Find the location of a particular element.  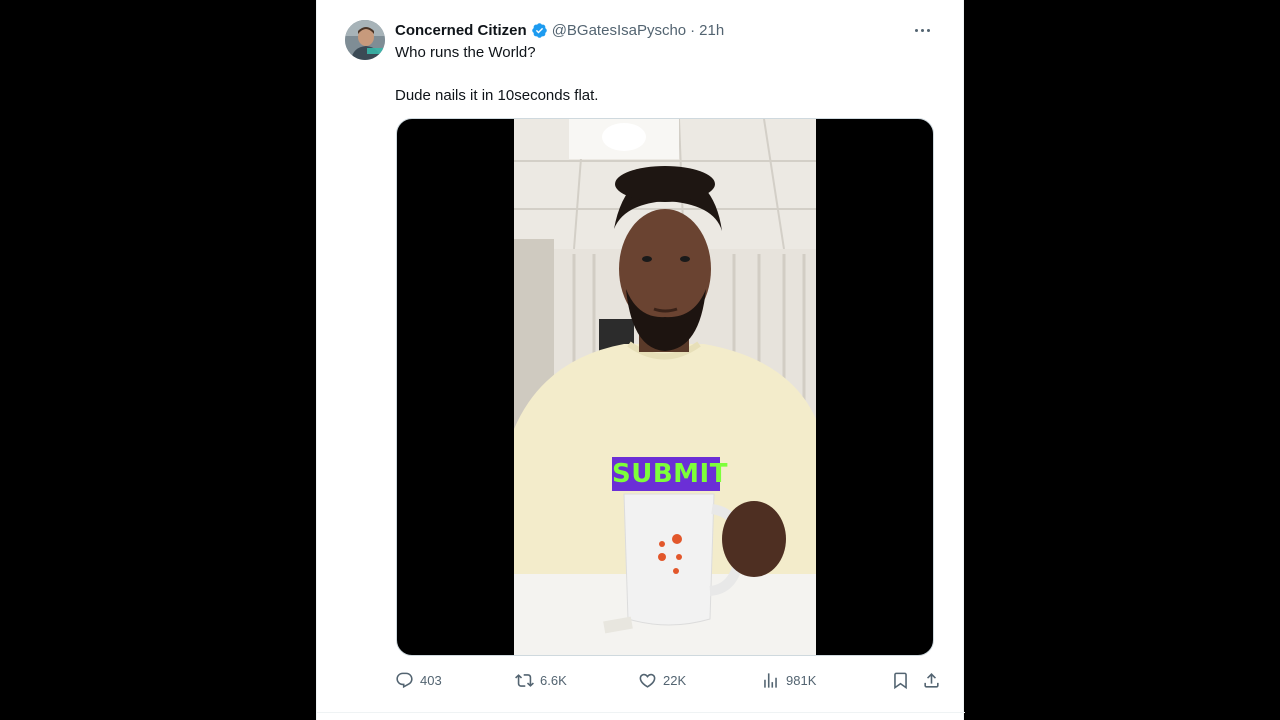

video-caption-overlay: SUBMIT is located at coordinates (670, 474).